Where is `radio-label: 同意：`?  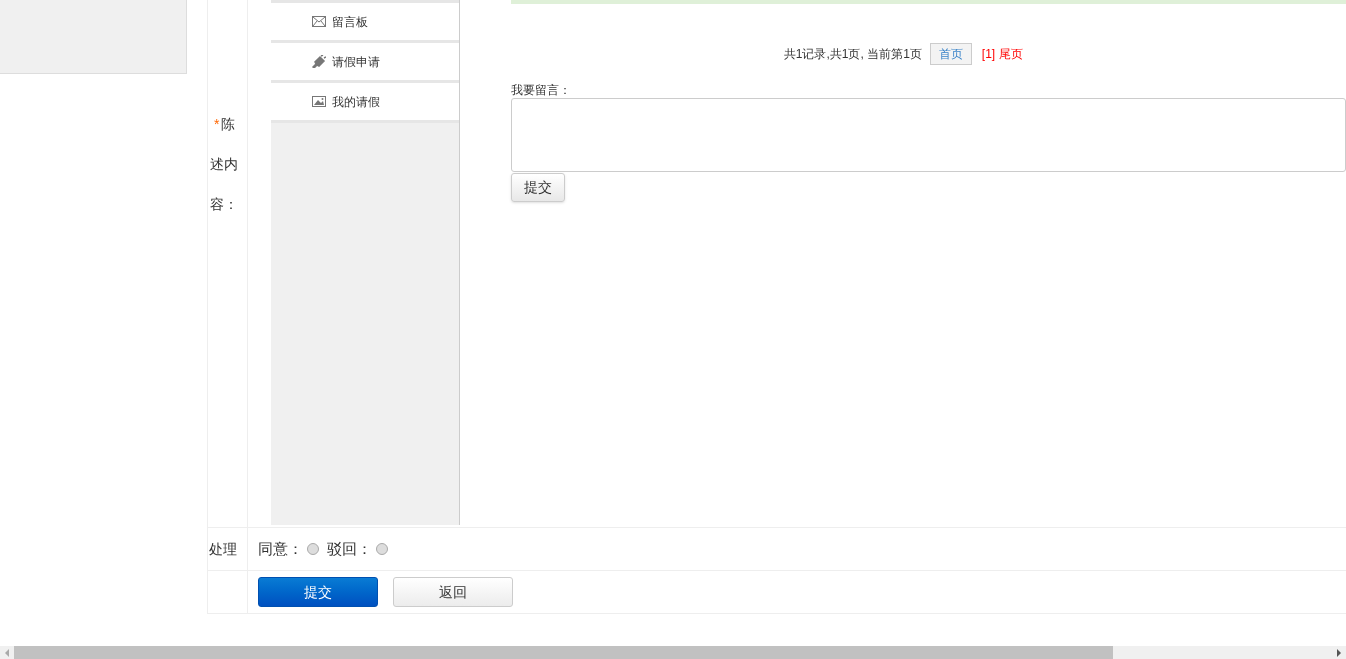
radio-label: 同意： is located at coordinates (280, 548).